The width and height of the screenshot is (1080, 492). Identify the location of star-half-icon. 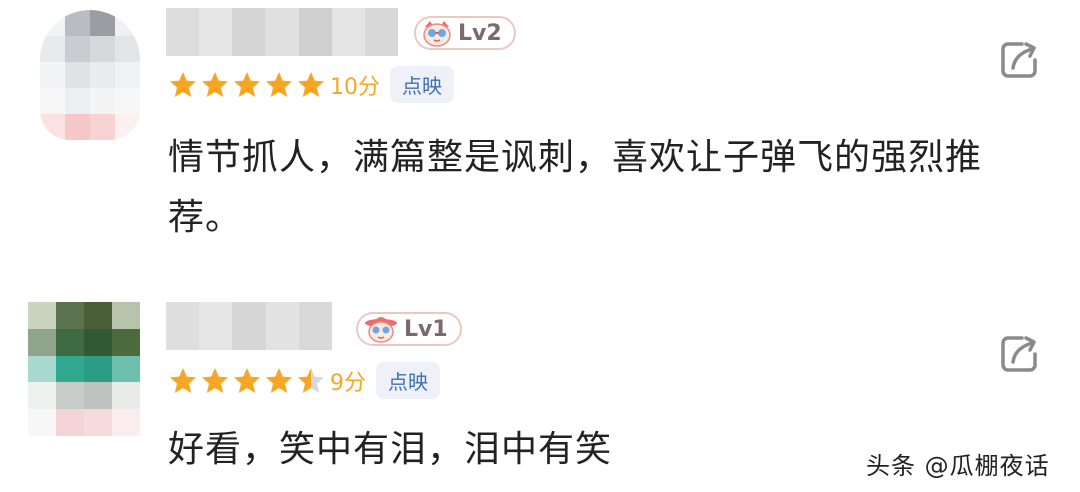
(311, 380).